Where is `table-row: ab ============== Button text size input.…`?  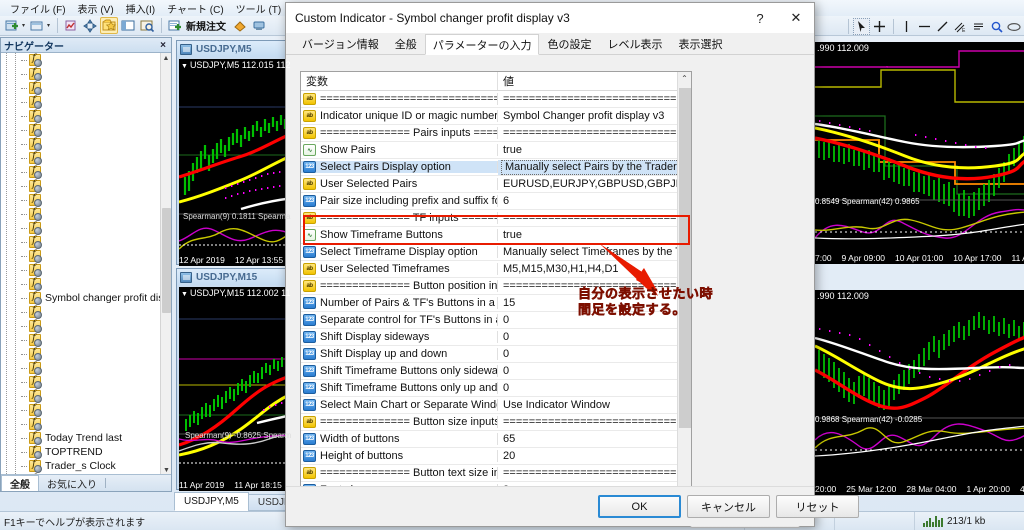 table-row: ab ============== Button text size input.… is located at coordinates (496, 473).